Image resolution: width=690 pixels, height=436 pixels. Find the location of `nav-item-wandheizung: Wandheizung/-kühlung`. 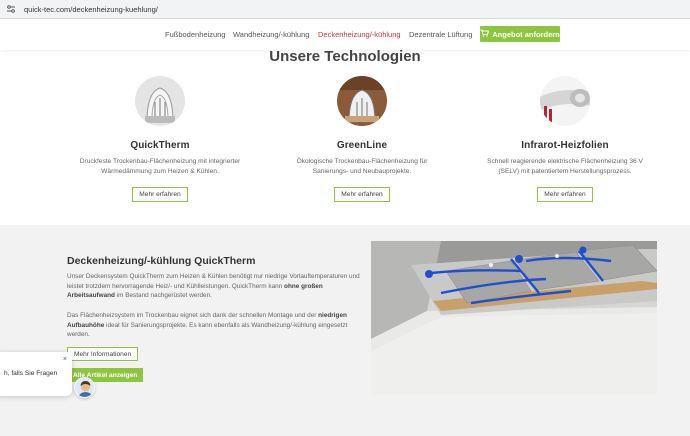

nav-item-wandheizung: Wandheizung/-kühlung is located at coordinates (271, 34).